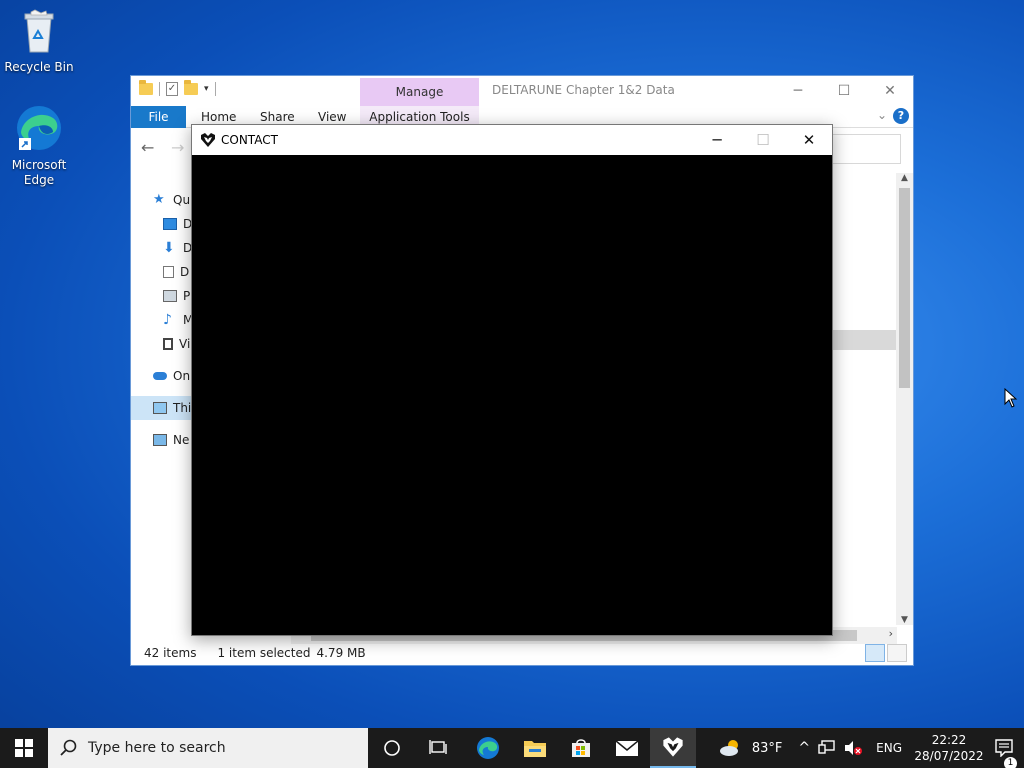 Image resolution: width=1024 pixels, height=768 pixels. Describe the element at coordinates (206, 89) in the screenshot. I see `customize-toolbar-icon: ▾` at that location.